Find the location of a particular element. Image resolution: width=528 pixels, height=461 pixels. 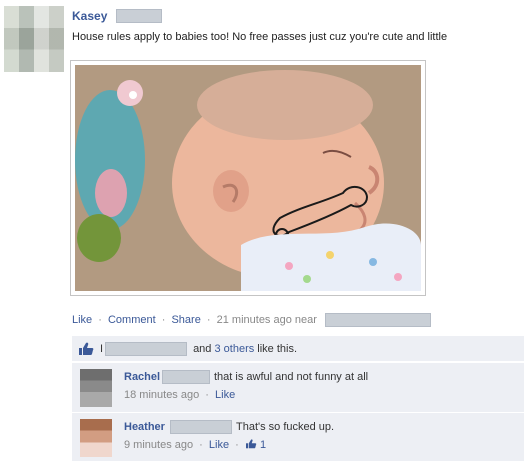

author-name-redaction is located at coordinates (139, 16).